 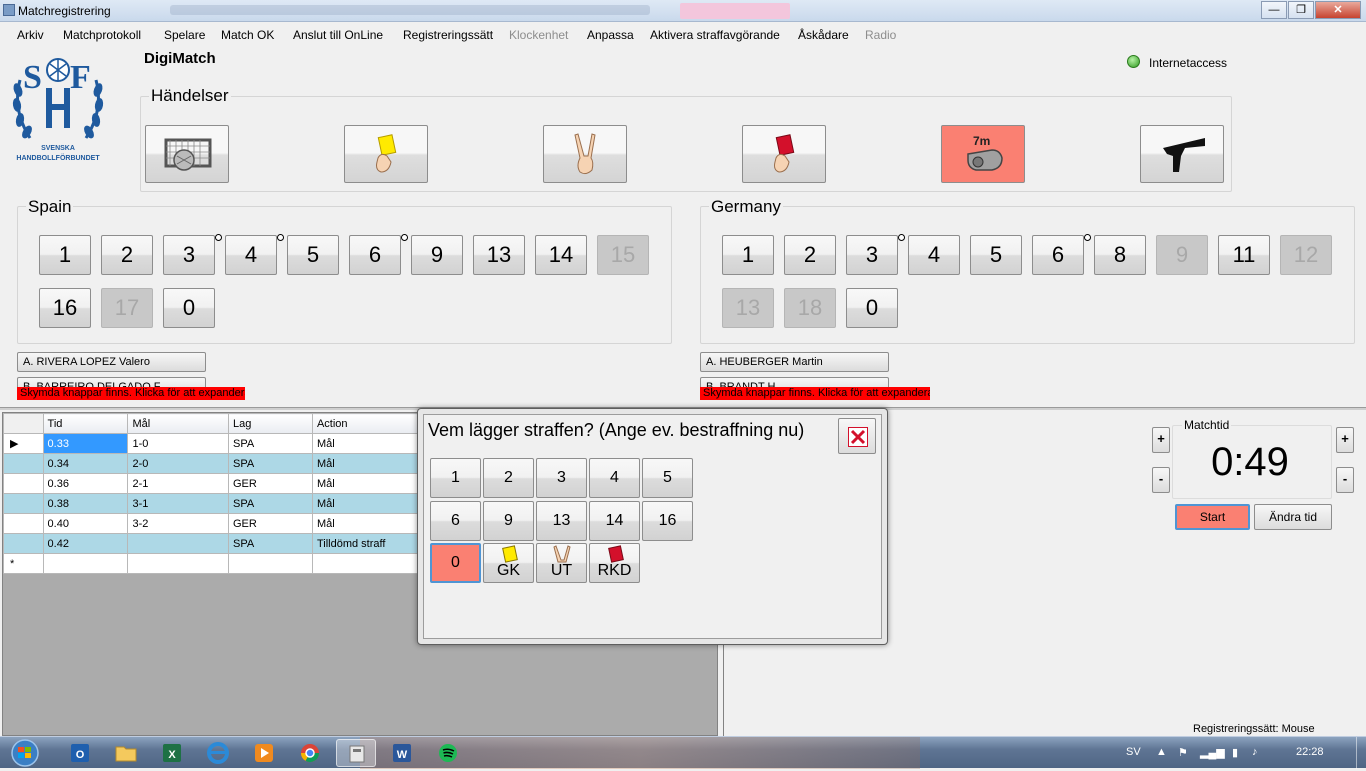 I want to click on cell-tid: 0.34, so click(x=85, y=463).